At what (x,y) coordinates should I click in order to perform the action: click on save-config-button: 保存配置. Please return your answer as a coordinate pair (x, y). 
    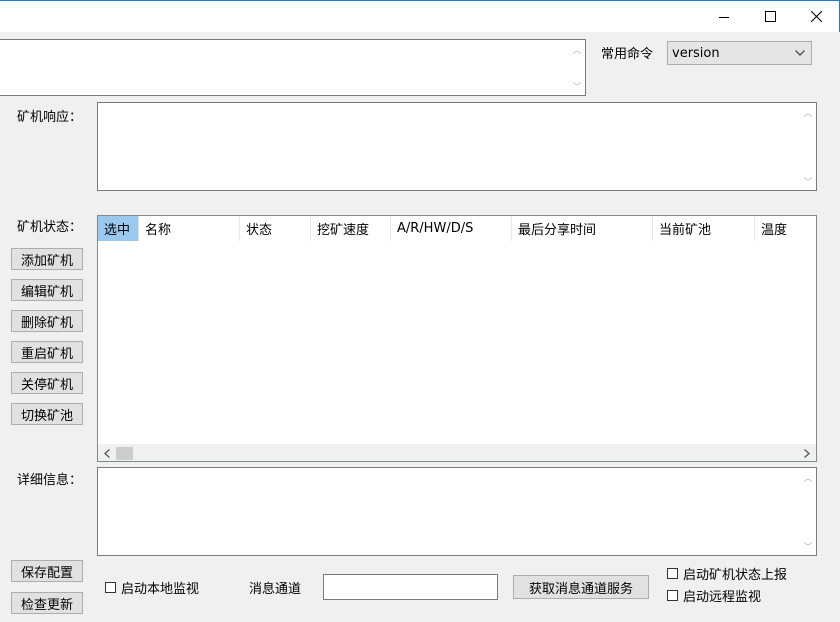
    Looking at the image, I should click on (47, 571).